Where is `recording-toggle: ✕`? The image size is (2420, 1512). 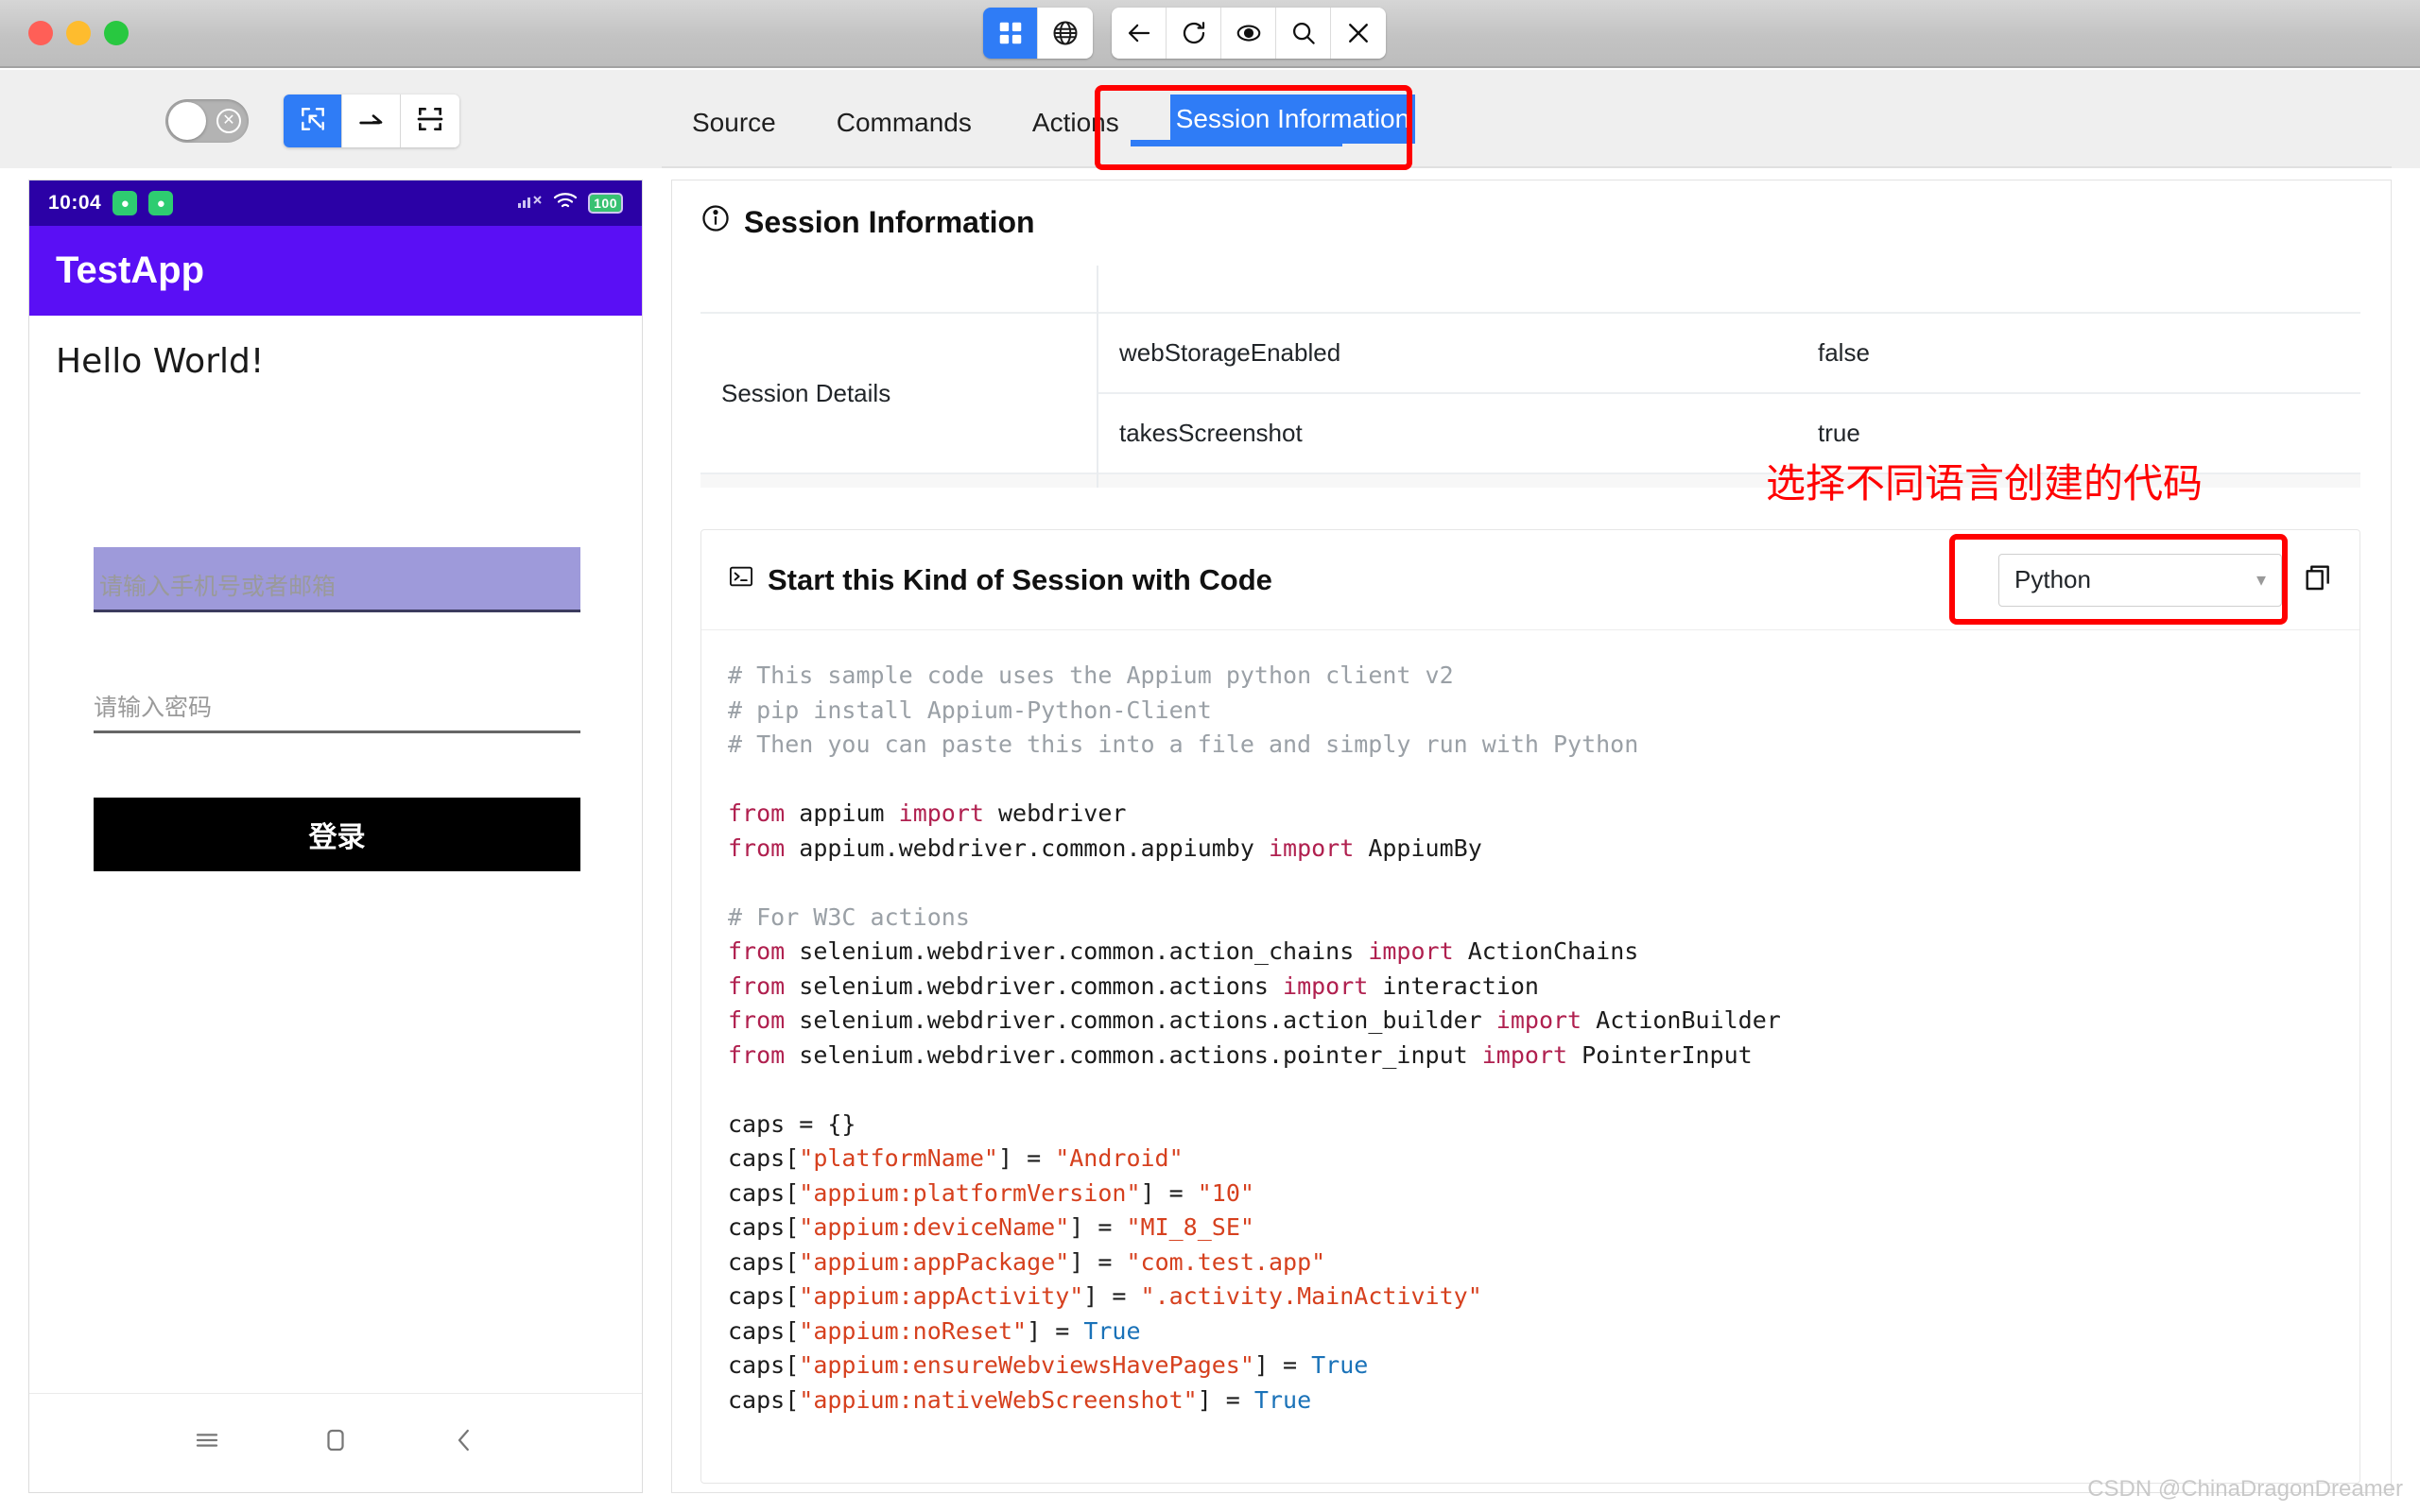
recording-toggle: ✕ is located at coordinates (207, 121).